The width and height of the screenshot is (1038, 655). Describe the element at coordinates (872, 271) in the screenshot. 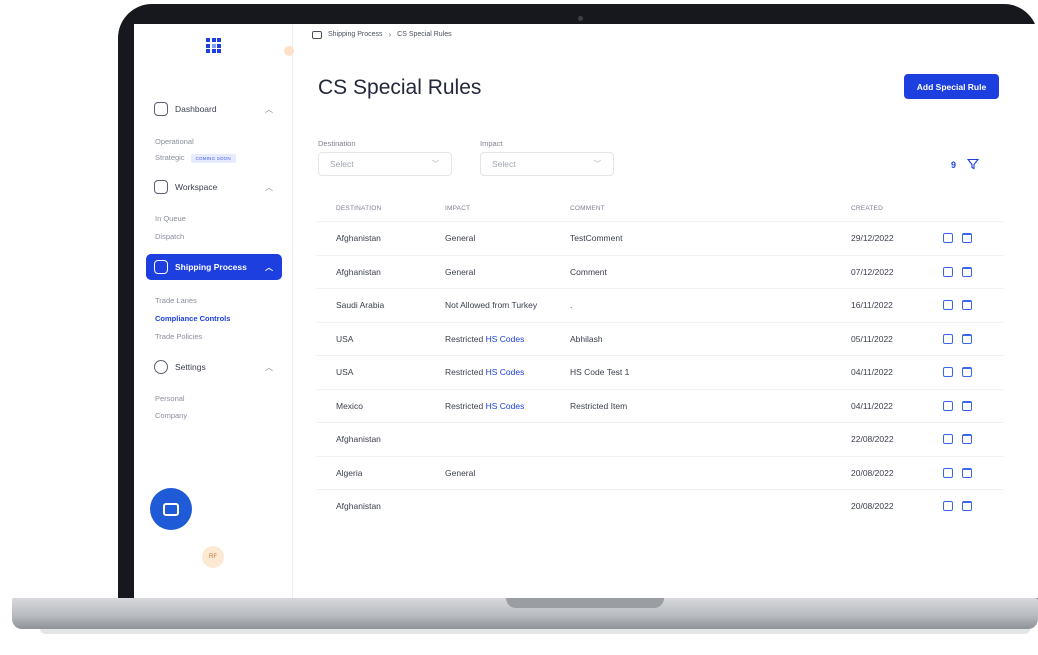

I see `cell-created: 07/12/2022` at that location.